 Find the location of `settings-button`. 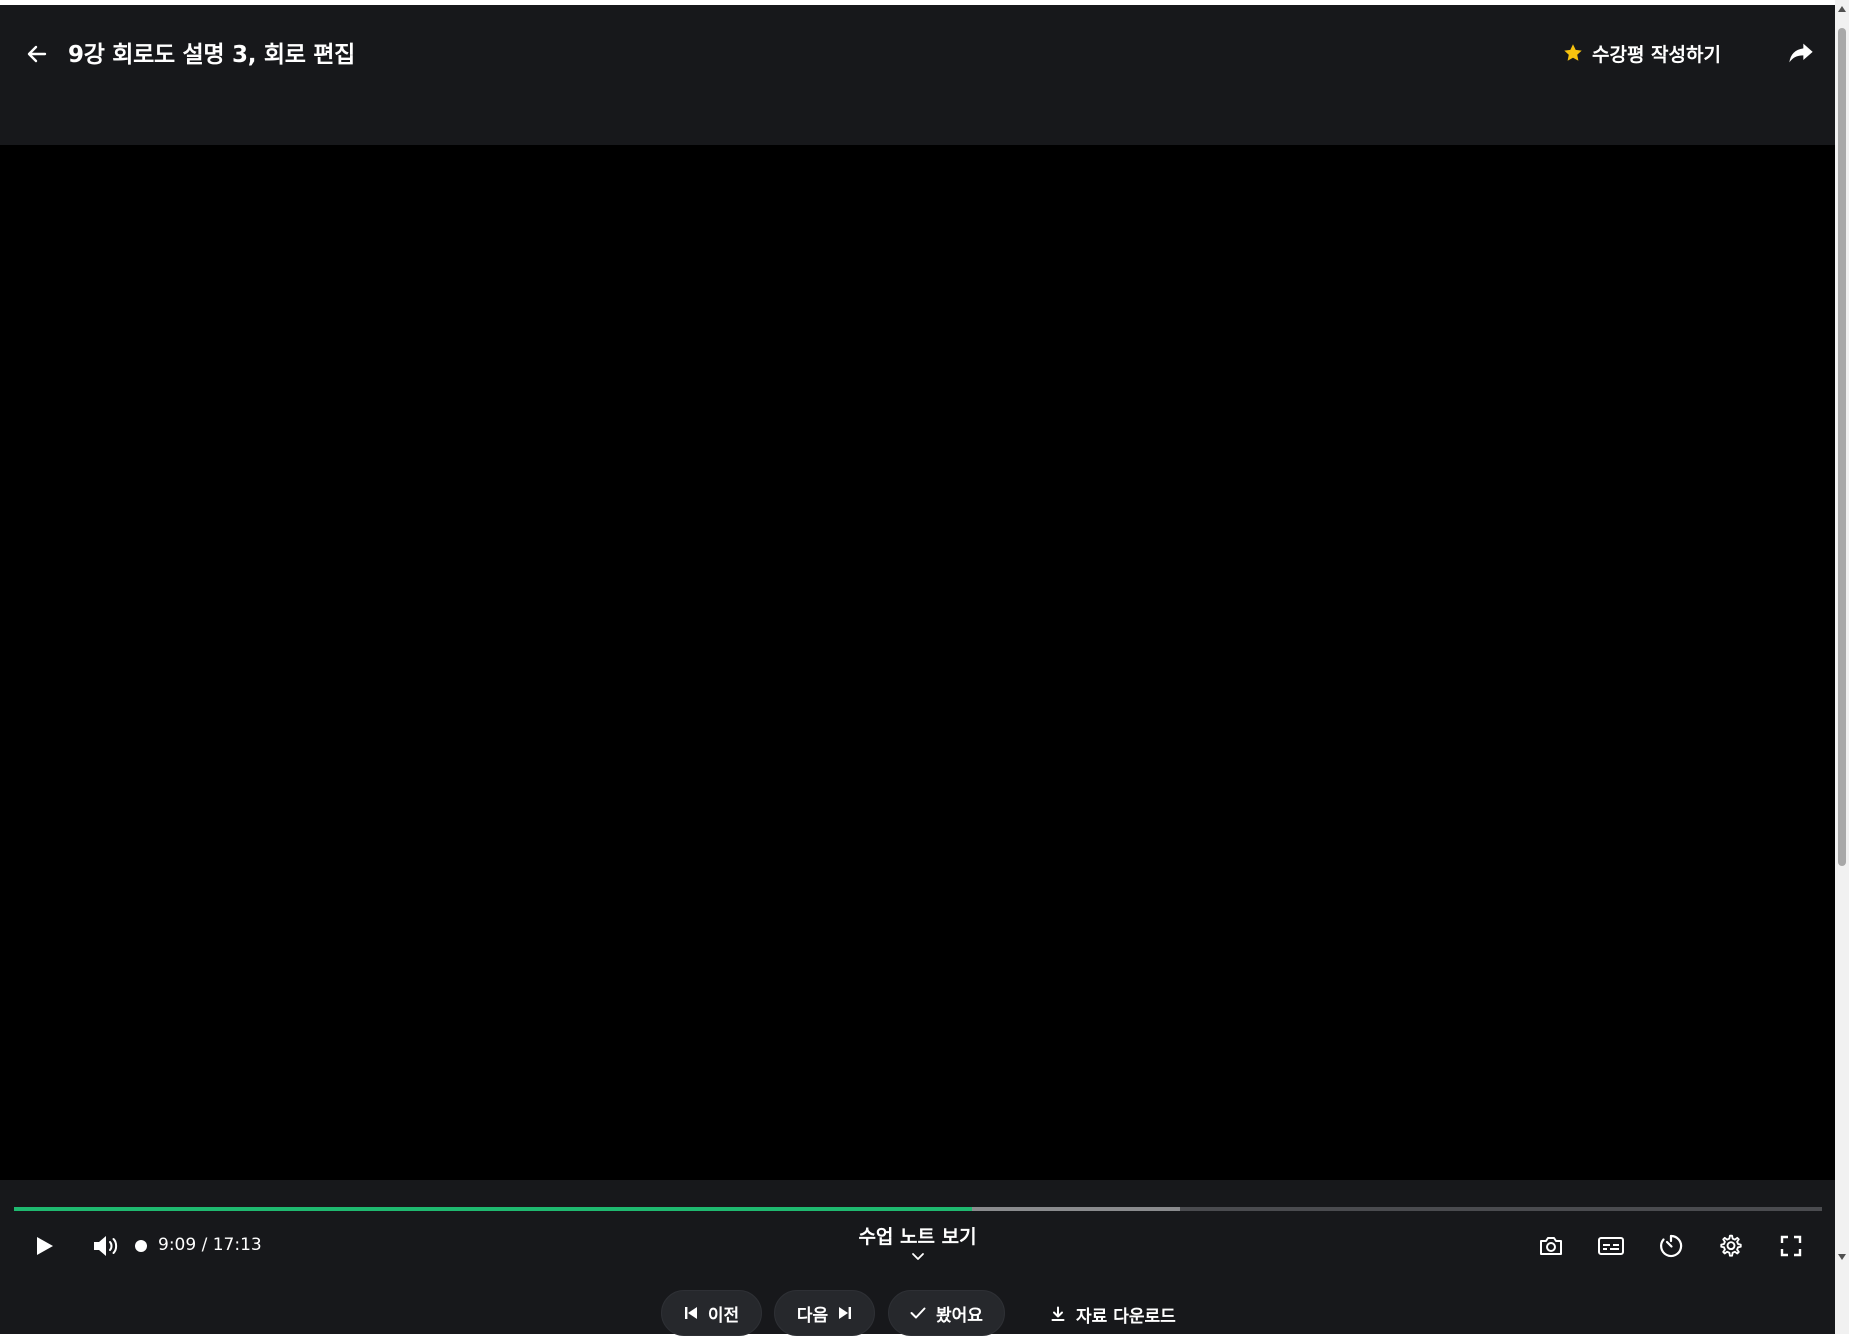

settings-button is located at coordinates (1731, 1246).